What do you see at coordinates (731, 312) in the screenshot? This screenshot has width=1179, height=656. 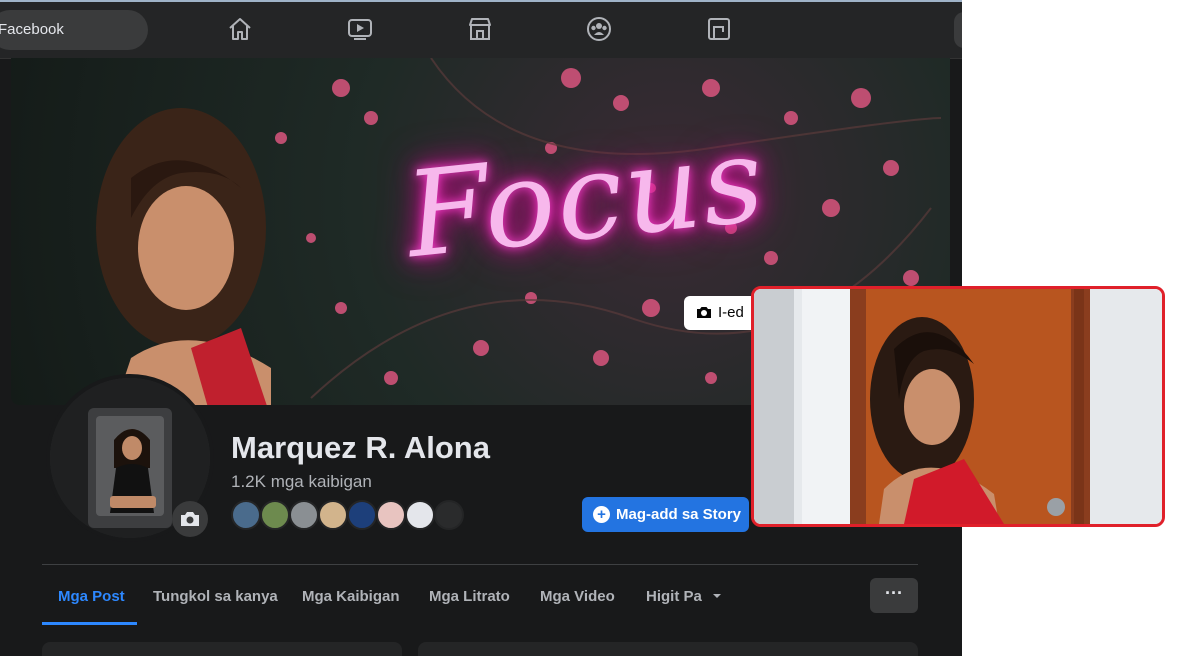 I see `edit-cover-label: I-ed` at bounding box center [731, 312].